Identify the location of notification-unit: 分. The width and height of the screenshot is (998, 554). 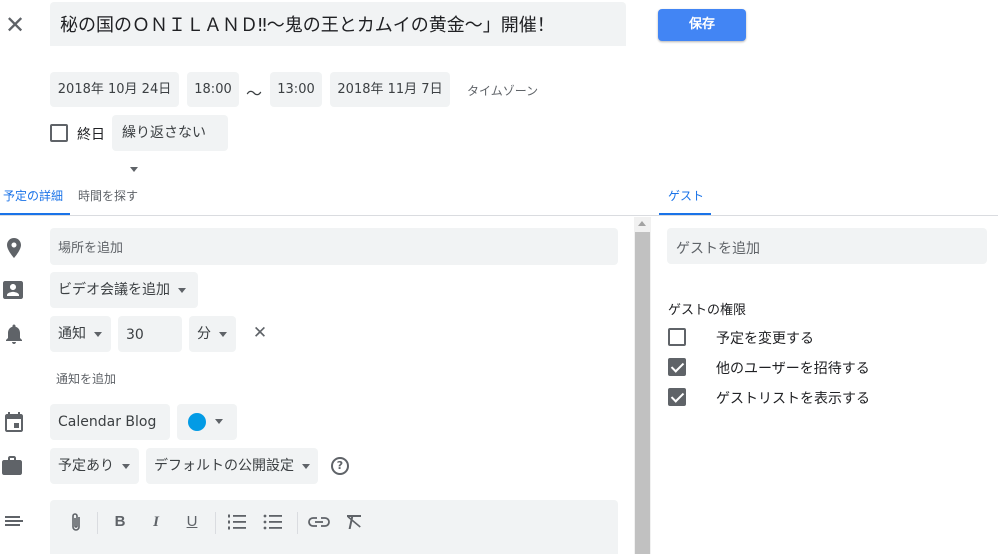
(204, 334).